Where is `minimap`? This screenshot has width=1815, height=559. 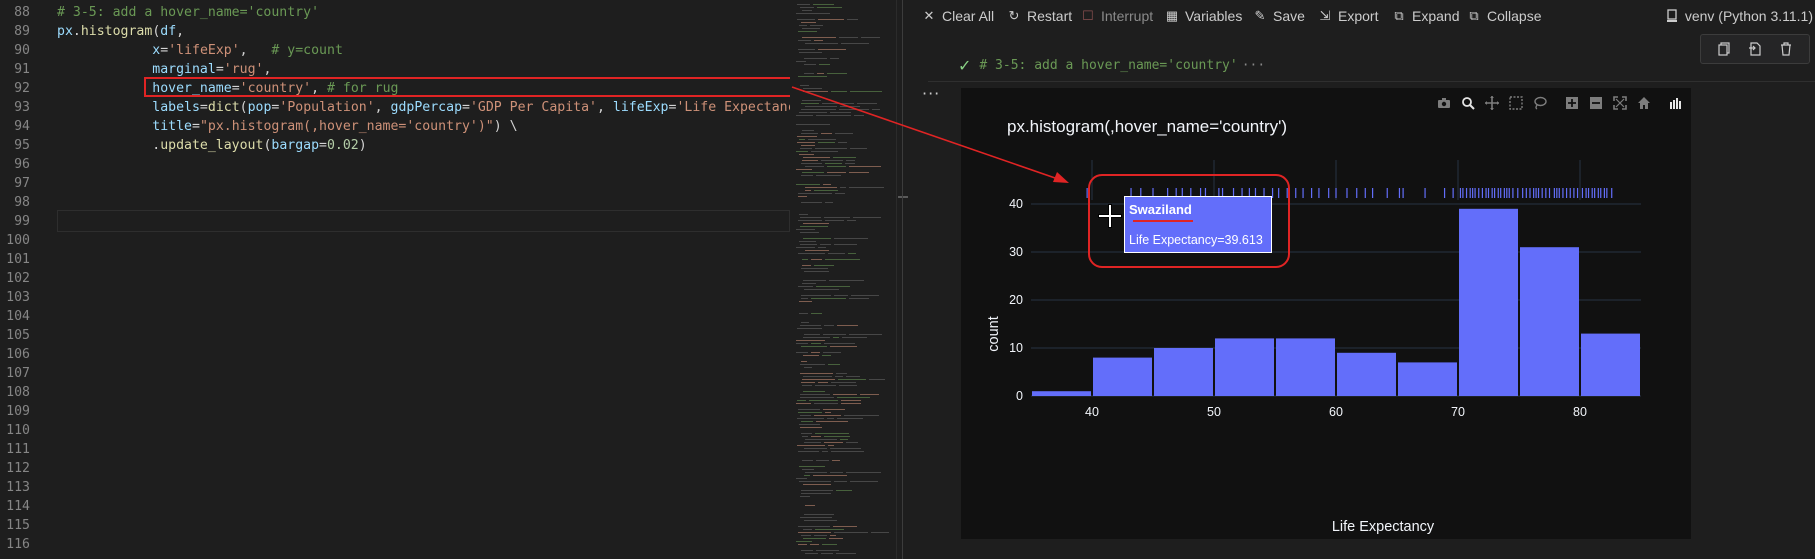 minimap is located at coordinates (844, 279).